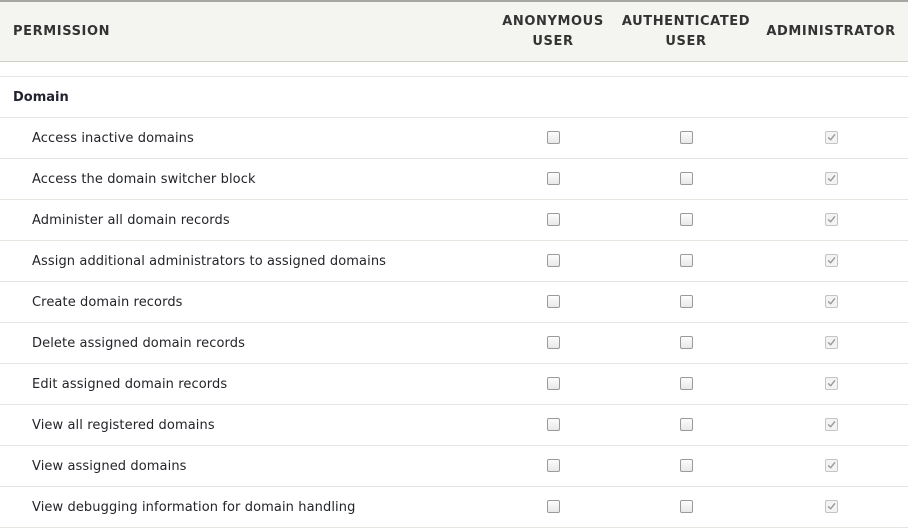 The height and width of the screenshot is (532, 908). What do you see at coordinates (109, 466) in the screenshot?
I see `permission-label: View assigned domains` at bounding box center [109, 466].